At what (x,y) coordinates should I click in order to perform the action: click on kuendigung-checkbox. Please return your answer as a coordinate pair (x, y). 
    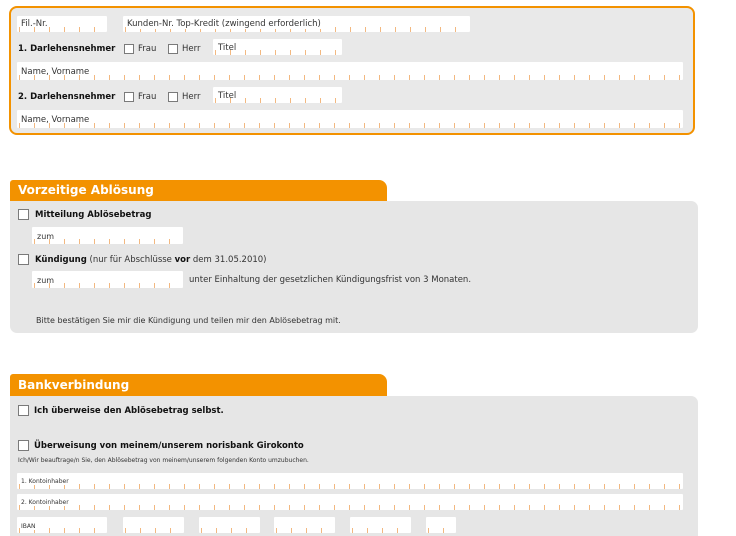
    Looking at the image, I should click on (23, 259).